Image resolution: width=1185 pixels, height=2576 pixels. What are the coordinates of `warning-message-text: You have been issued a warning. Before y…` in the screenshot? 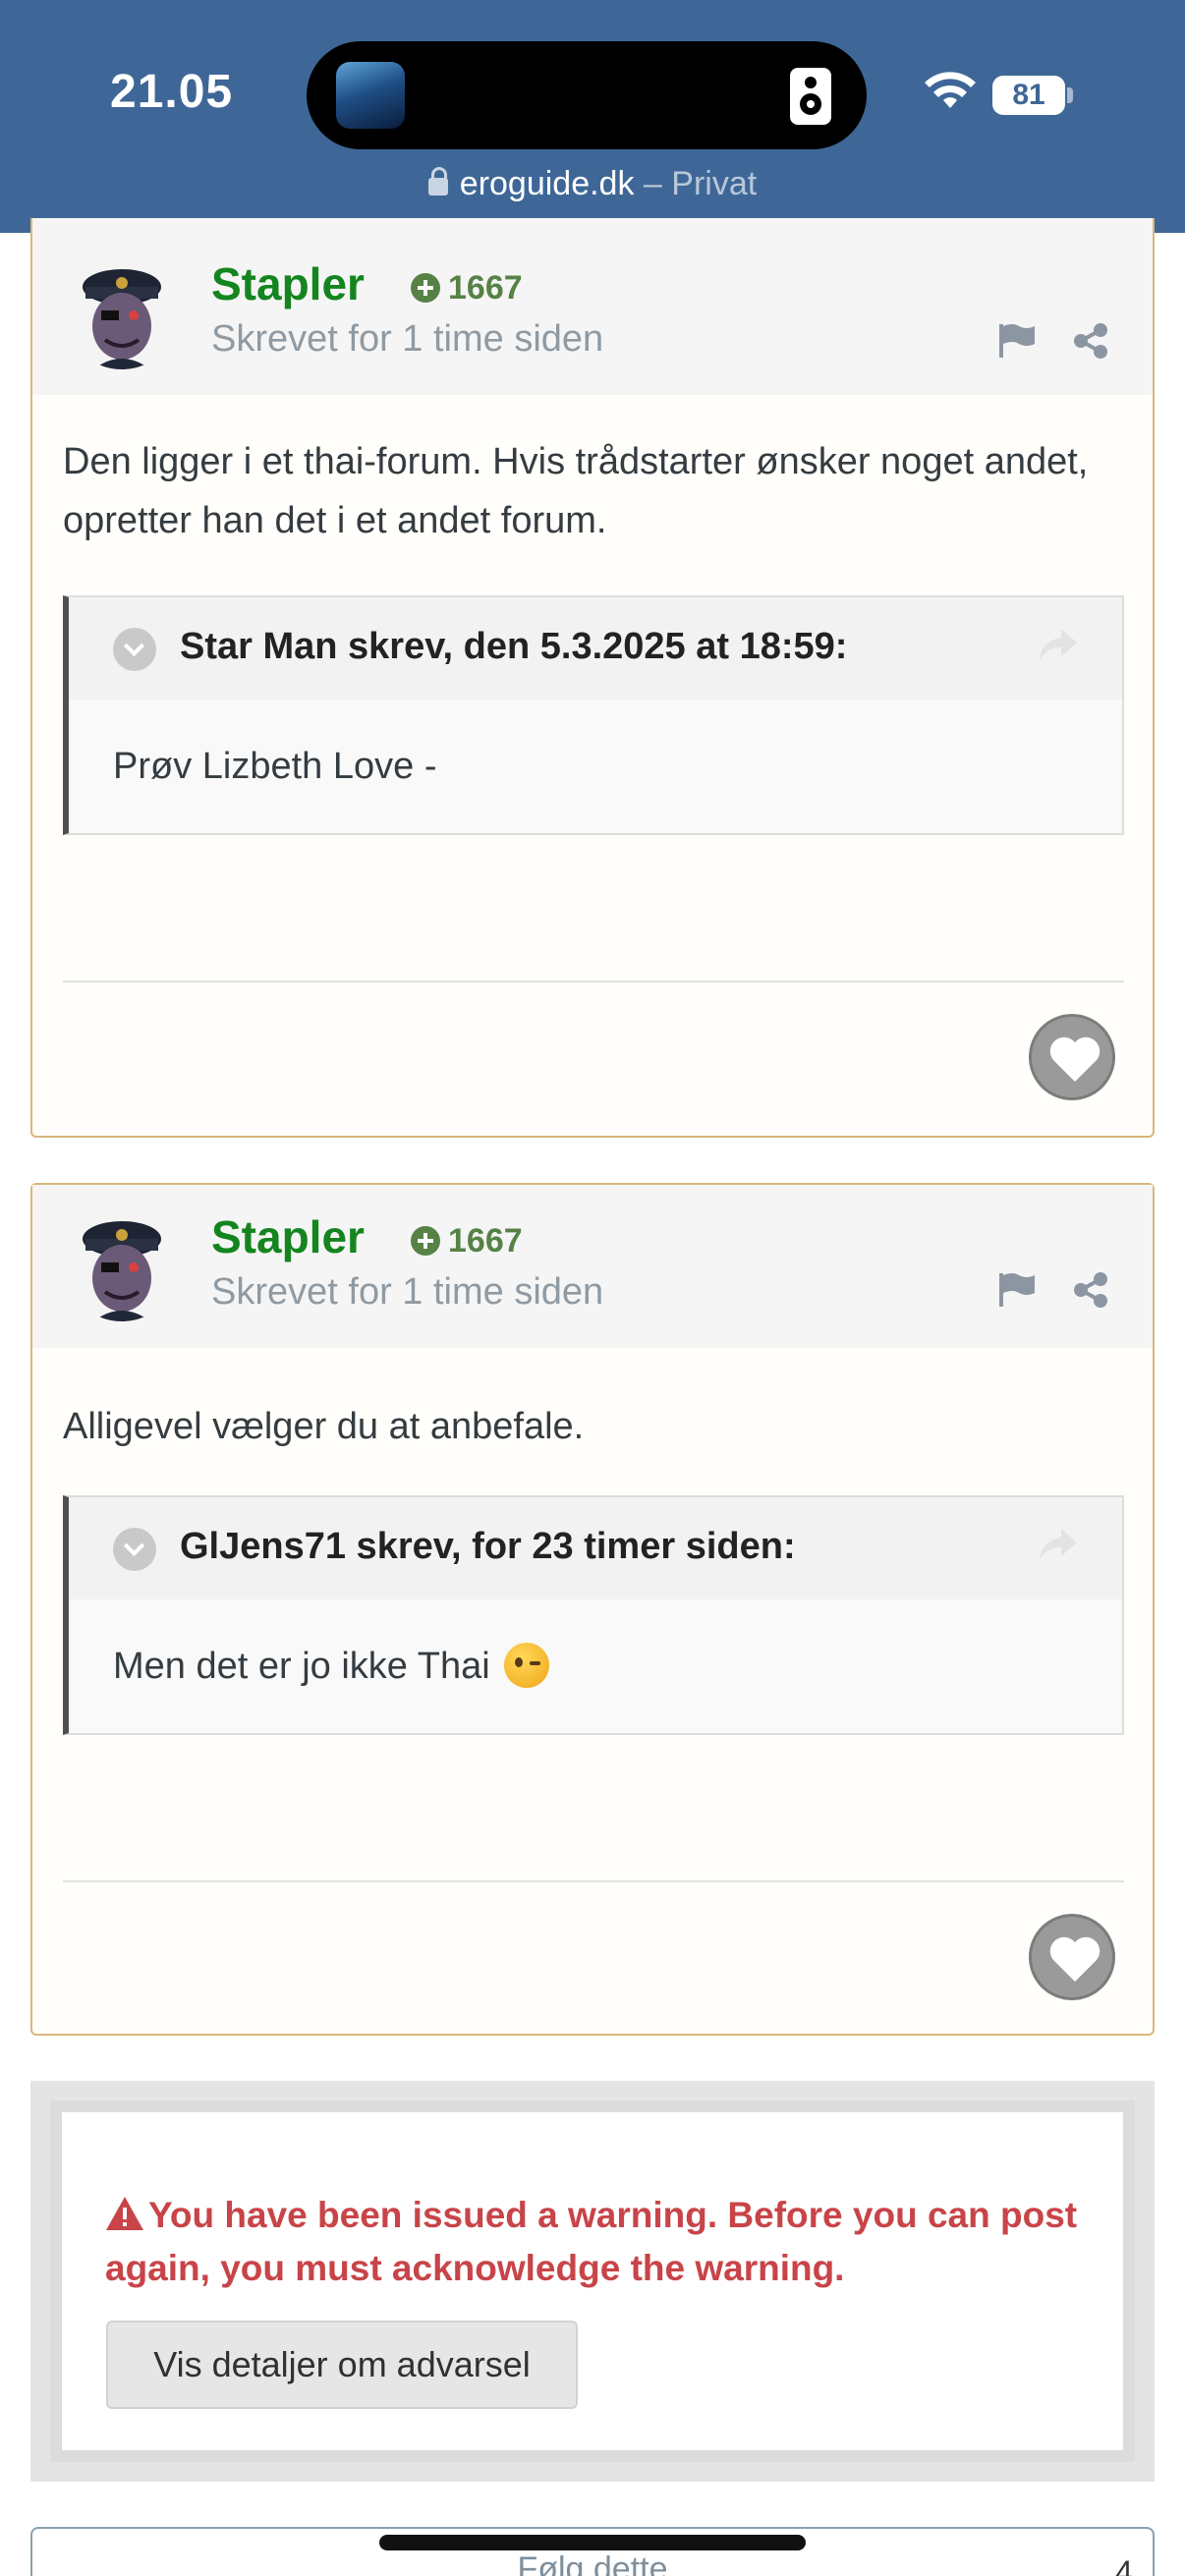 It's located at (592, 2241).